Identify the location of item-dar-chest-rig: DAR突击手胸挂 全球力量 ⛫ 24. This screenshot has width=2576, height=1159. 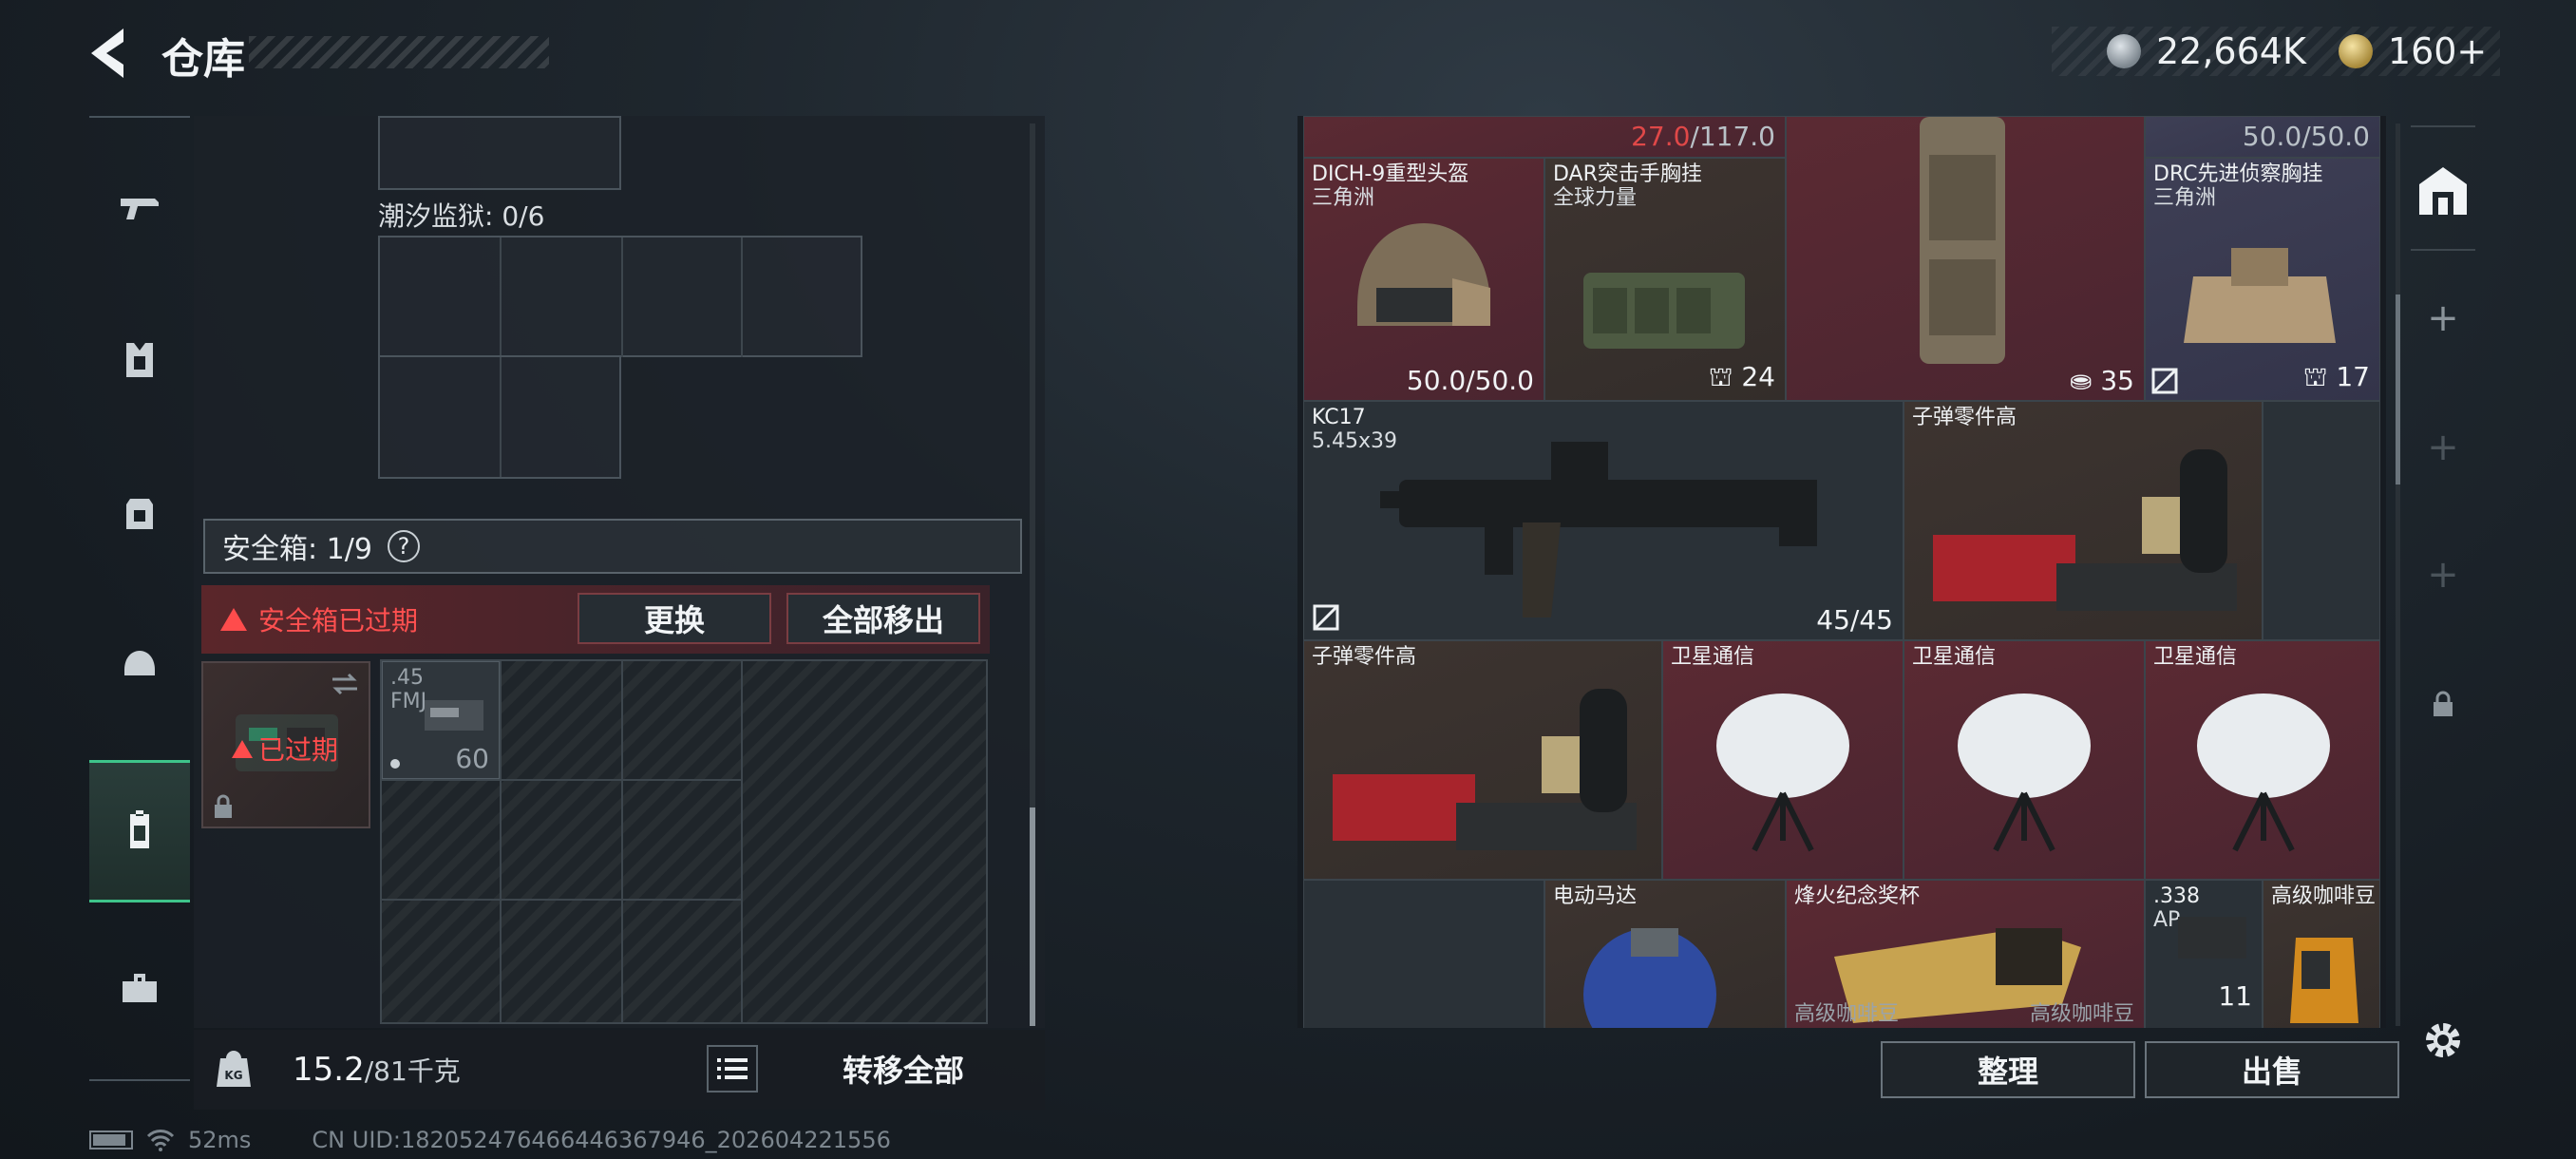
(1665, 279).